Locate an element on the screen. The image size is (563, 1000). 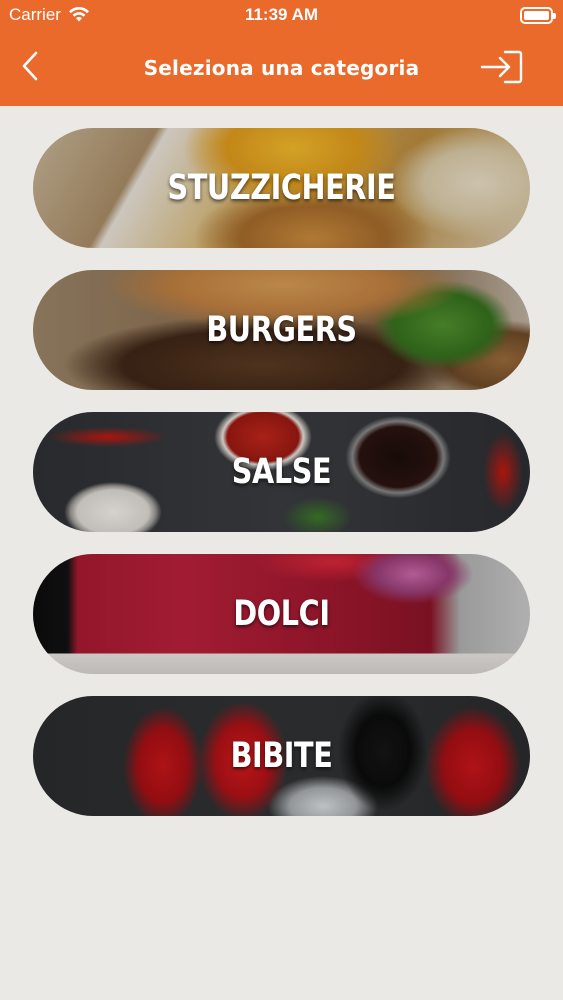
category-burgers-button: BURGERS is located at coordinates (281, 330).